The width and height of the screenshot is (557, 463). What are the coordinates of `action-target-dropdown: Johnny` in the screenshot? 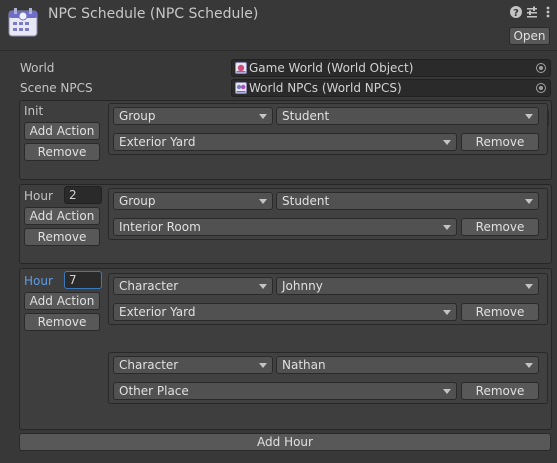 It's located at (407, 286).